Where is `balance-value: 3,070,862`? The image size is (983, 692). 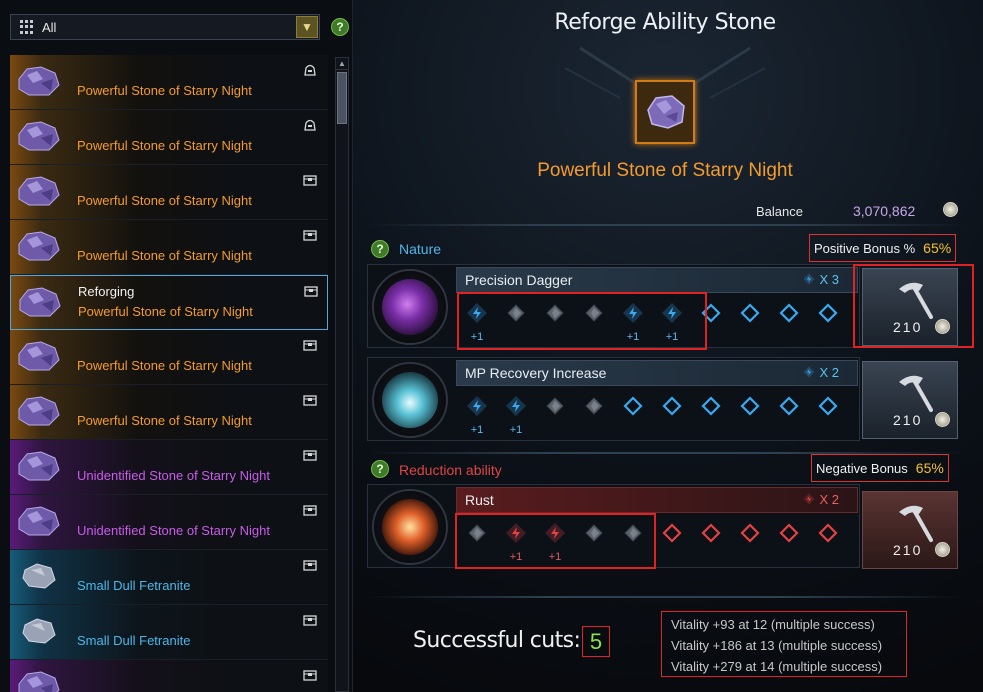 balance-value: 3,070,862 is located at coordinates (884, 211).